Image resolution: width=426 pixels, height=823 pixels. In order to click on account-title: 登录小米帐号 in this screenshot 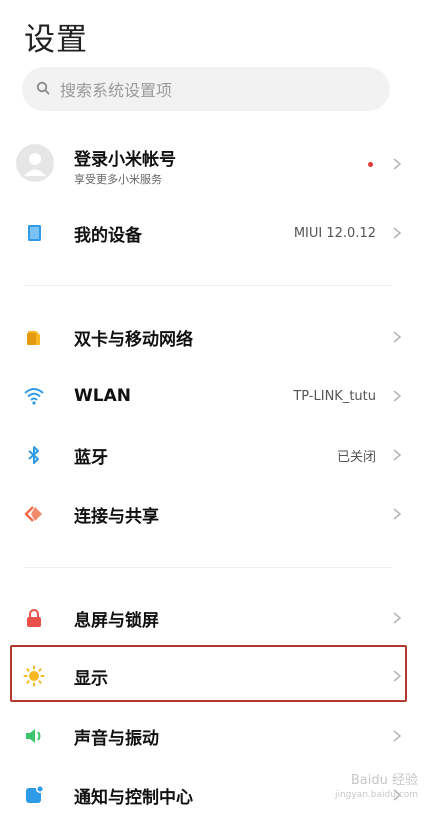, I will do `click(125, 160)`.